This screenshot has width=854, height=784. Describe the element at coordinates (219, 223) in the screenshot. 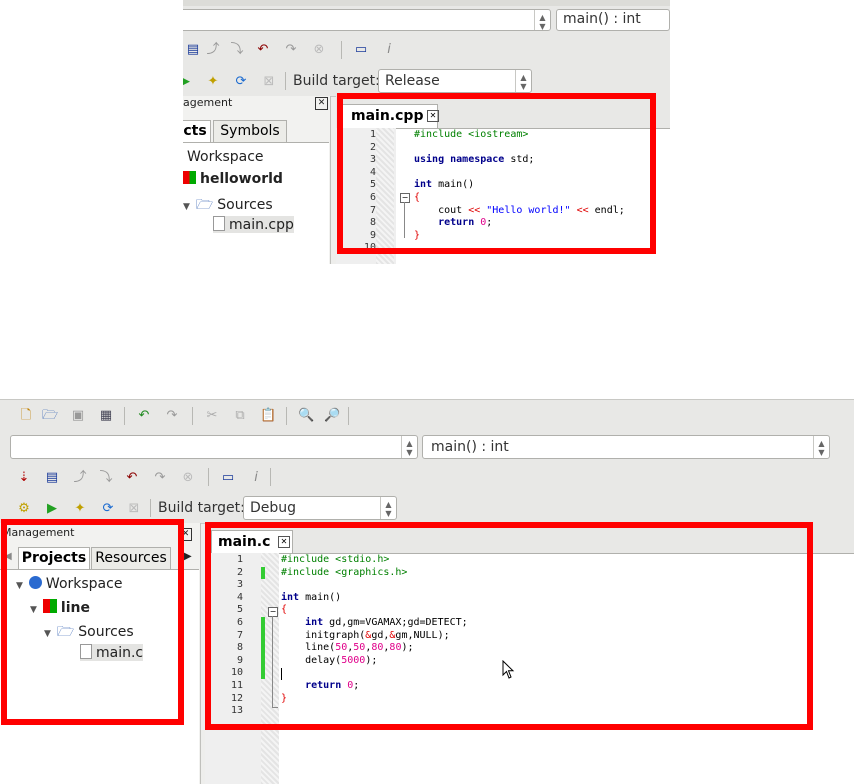

I see `file-icon` at that location.